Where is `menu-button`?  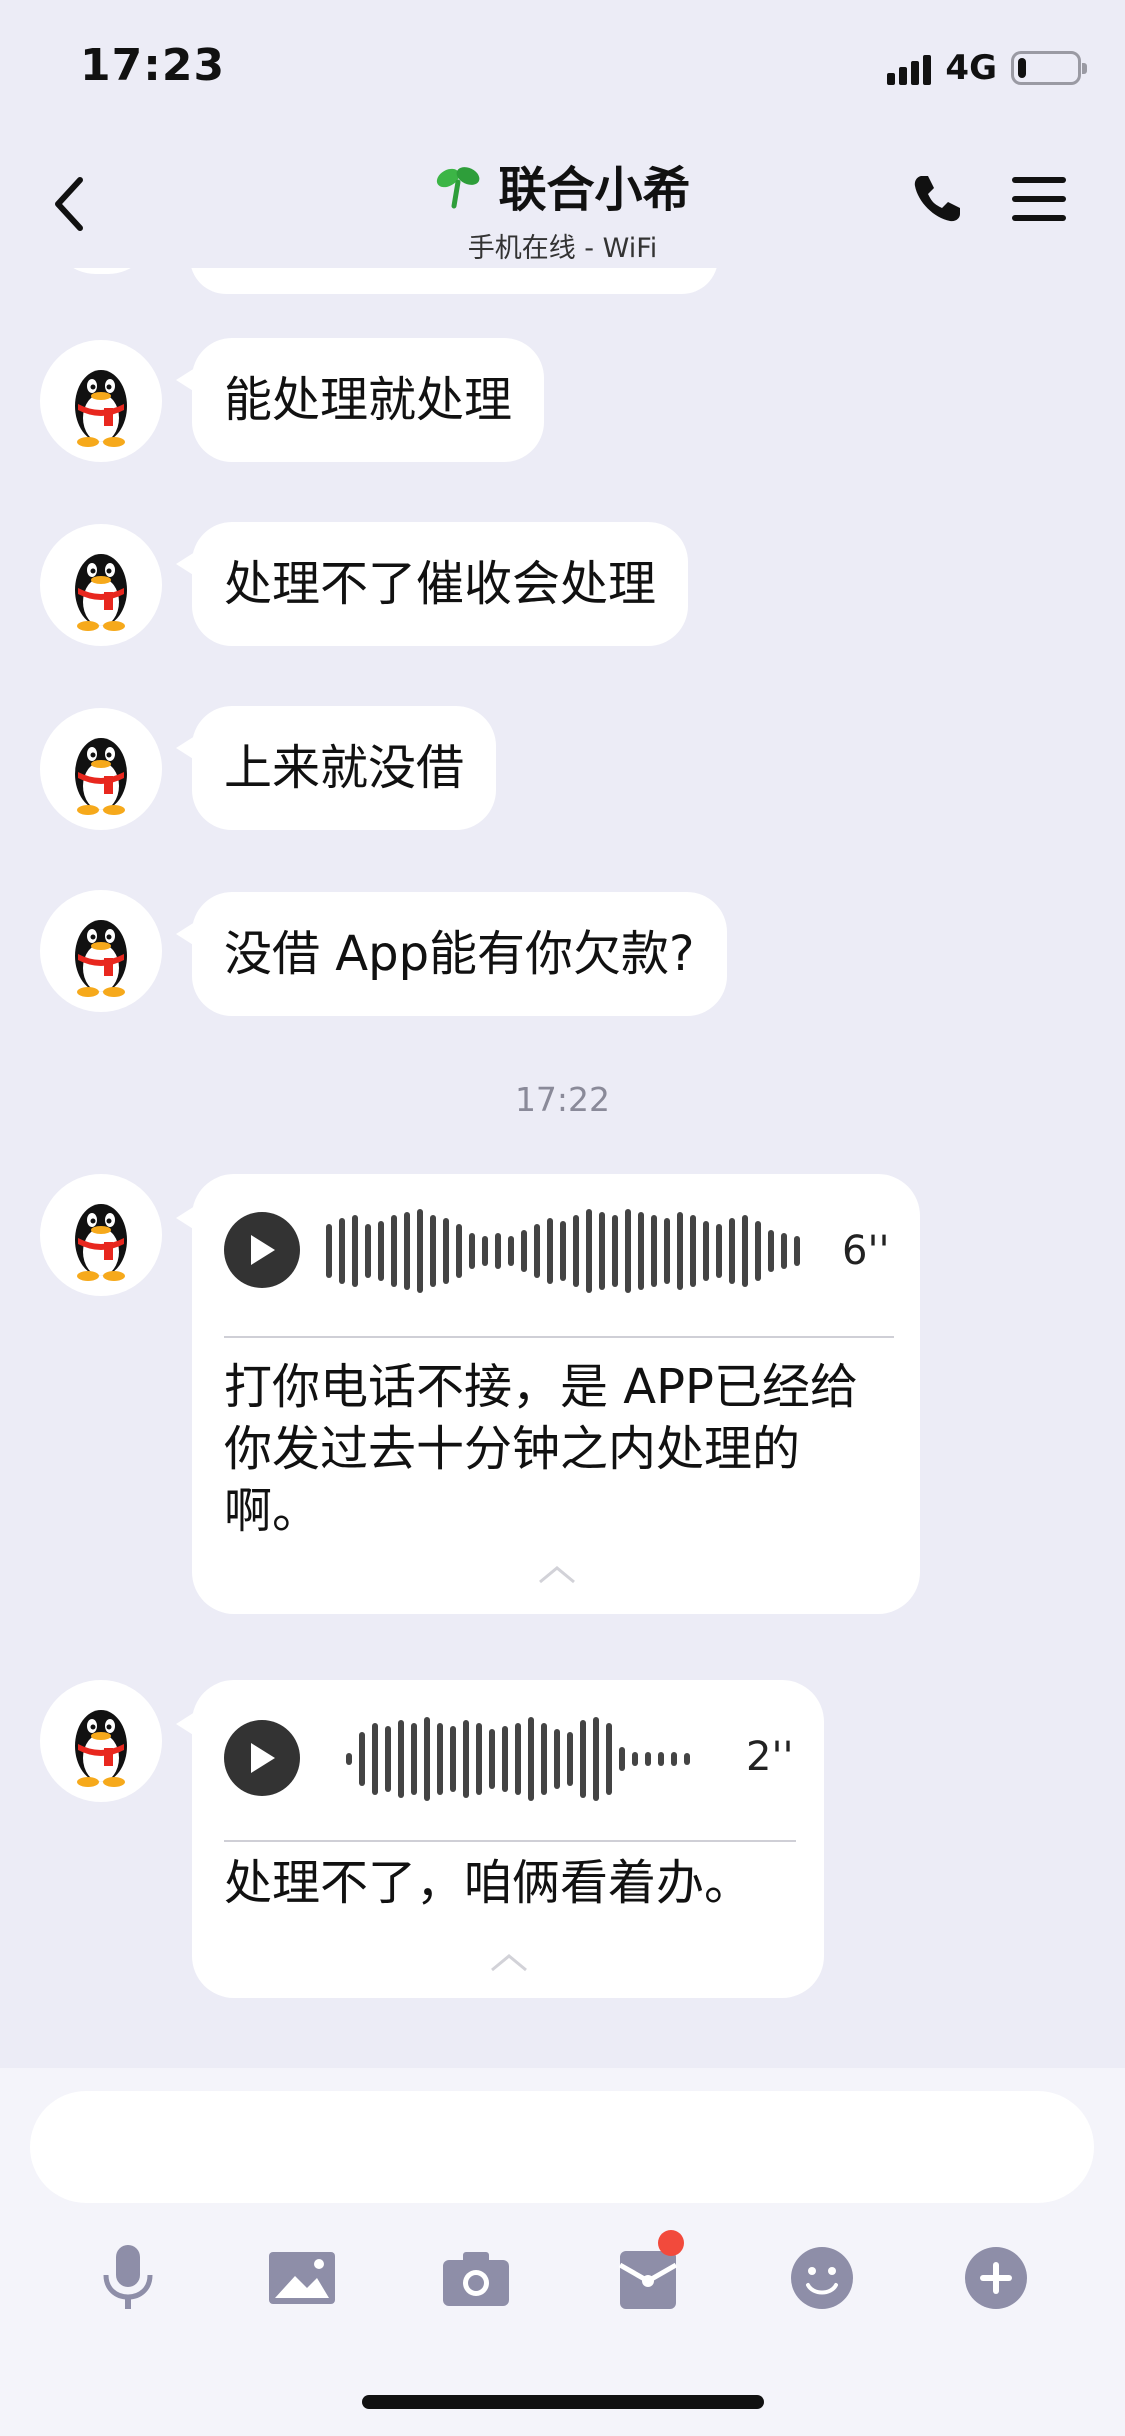
menu-button is located at coordinates (1039, 199).